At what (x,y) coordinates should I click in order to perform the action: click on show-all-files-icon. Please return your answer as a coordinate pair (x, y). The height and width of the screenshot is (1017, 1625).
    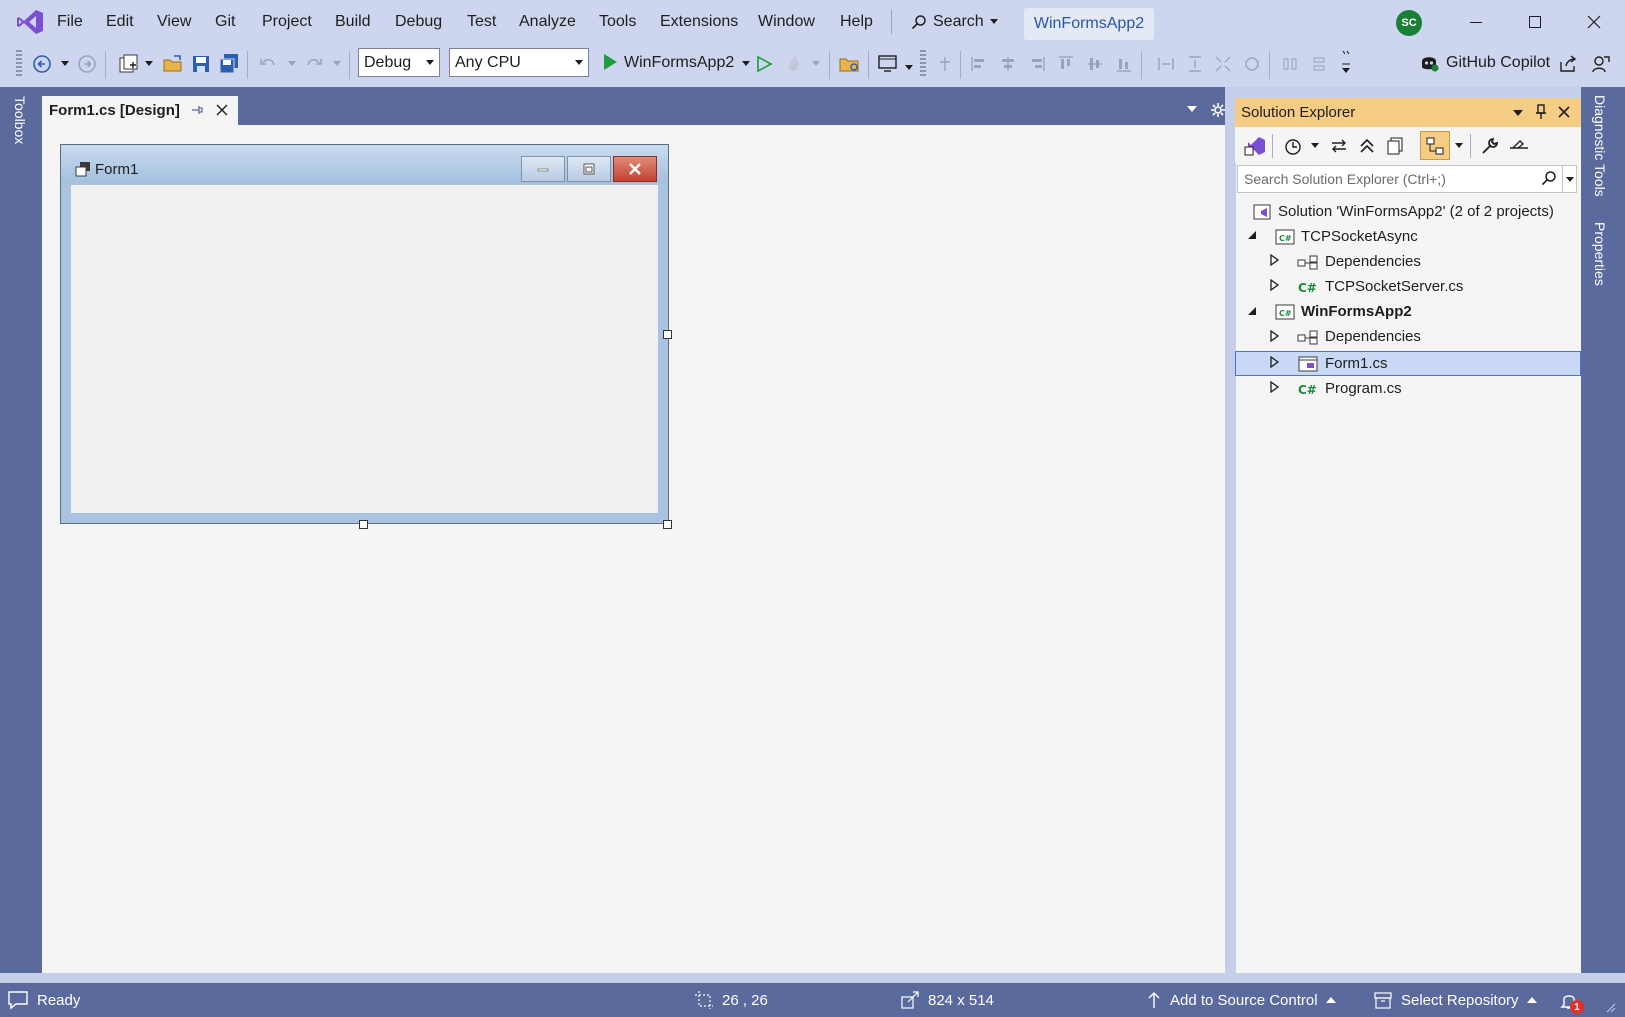
    Looking at the image, I should click on (1395, 146).